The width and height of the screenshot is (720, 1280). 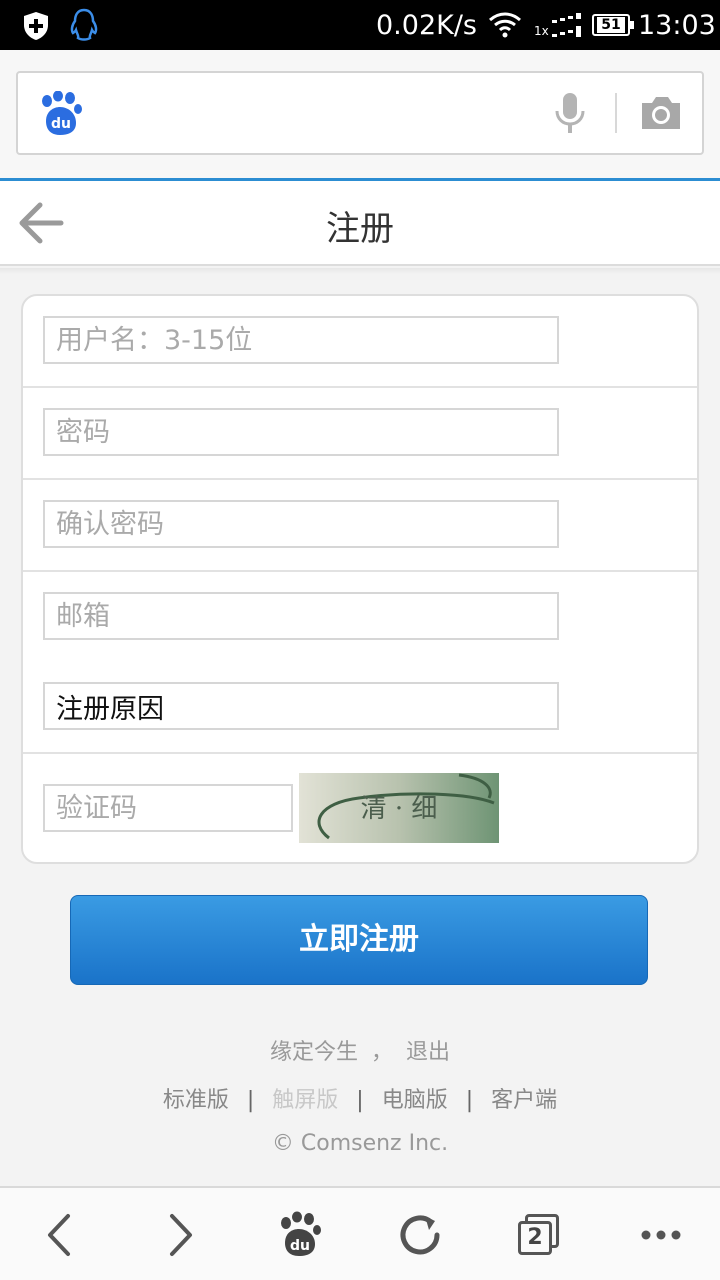 What do you see at coordinates (381, 1052) in the screenshot?
I see `footer-comma: ，` at bounding box center [381, 1052].